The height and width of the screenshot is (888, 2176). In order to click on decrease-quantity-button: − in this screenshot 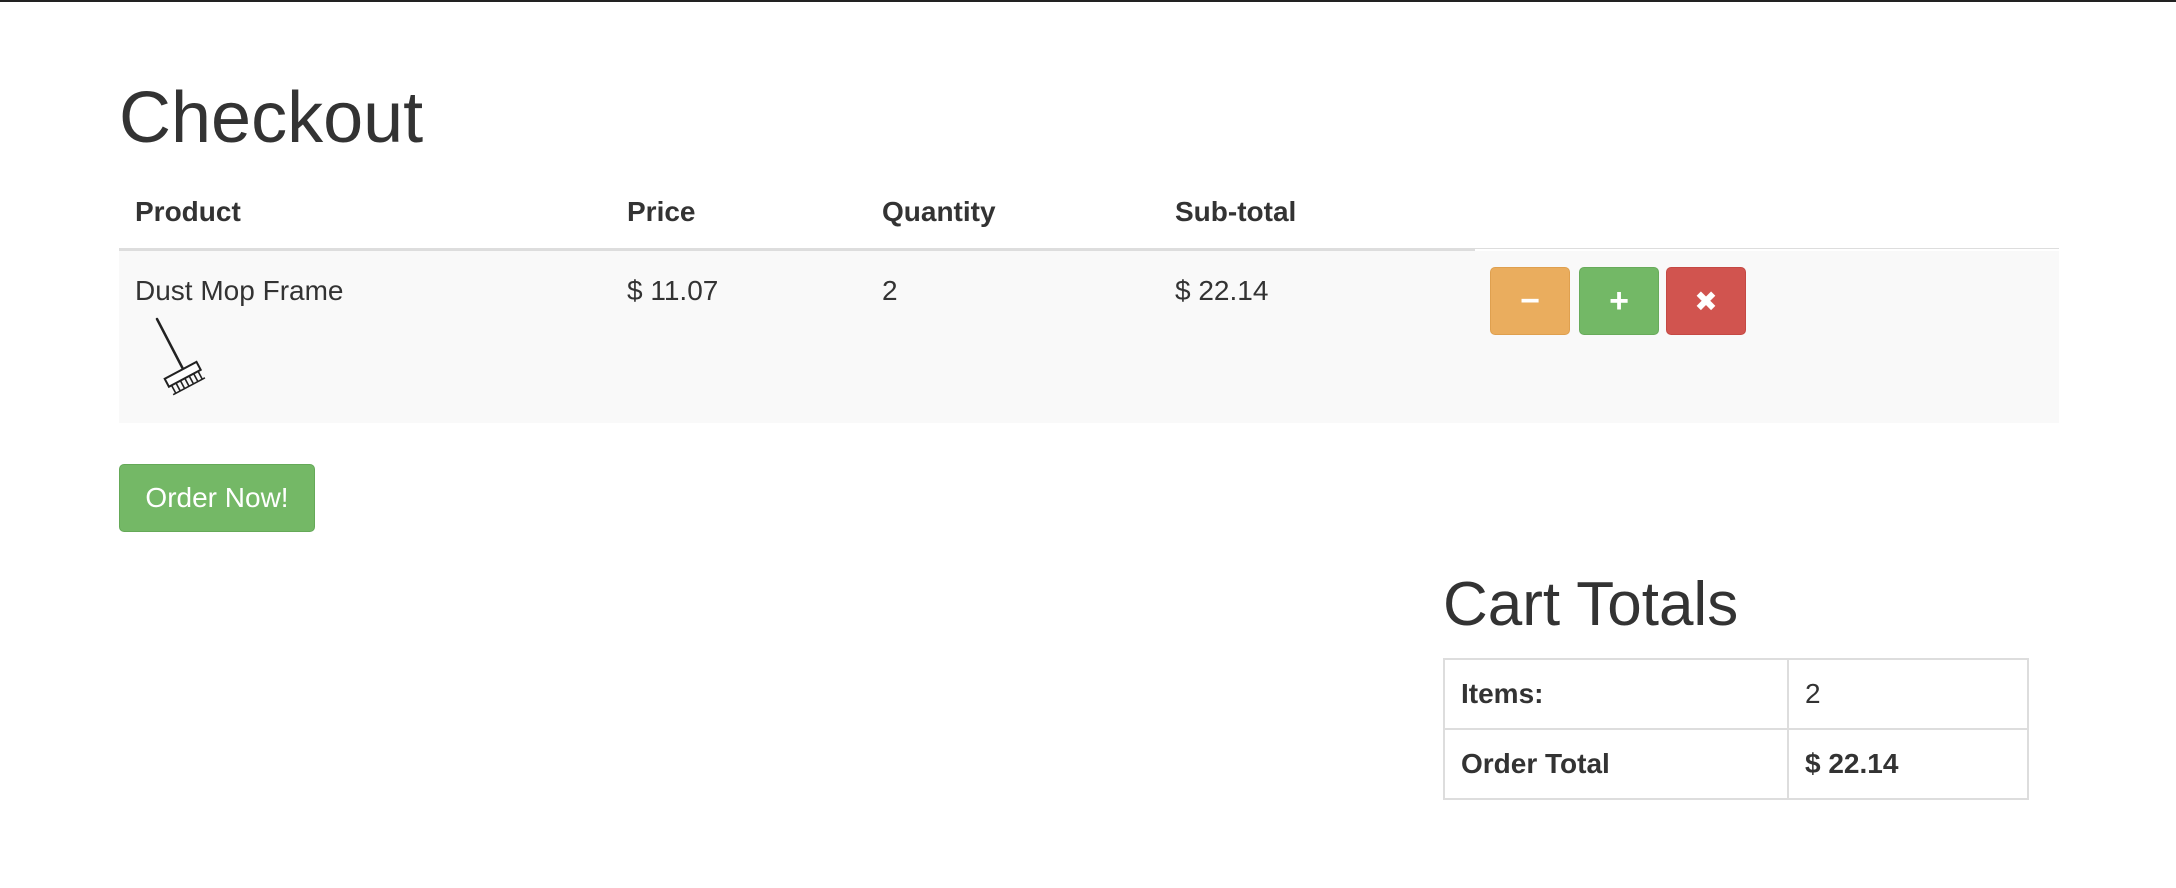, I will do `click(1530, 301)`.